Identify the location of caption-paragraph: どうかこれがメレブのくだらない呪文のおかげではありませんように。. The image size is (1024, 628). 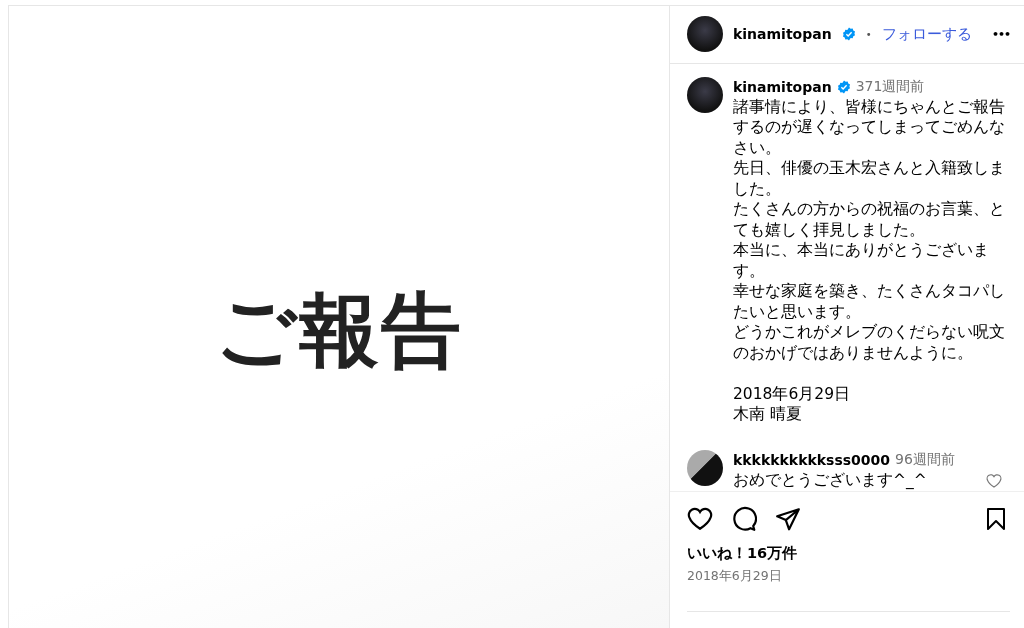
(869, 343).